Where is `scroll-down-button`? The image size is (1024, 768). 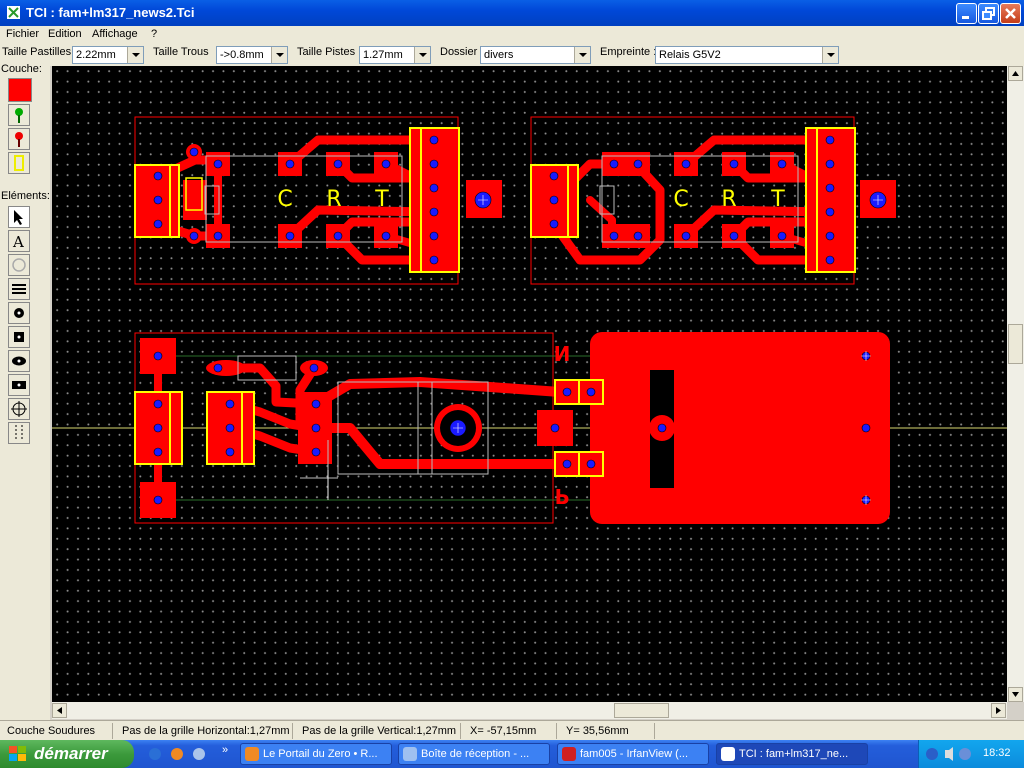
scroll-down-button is located at coordinates (1015, 694).